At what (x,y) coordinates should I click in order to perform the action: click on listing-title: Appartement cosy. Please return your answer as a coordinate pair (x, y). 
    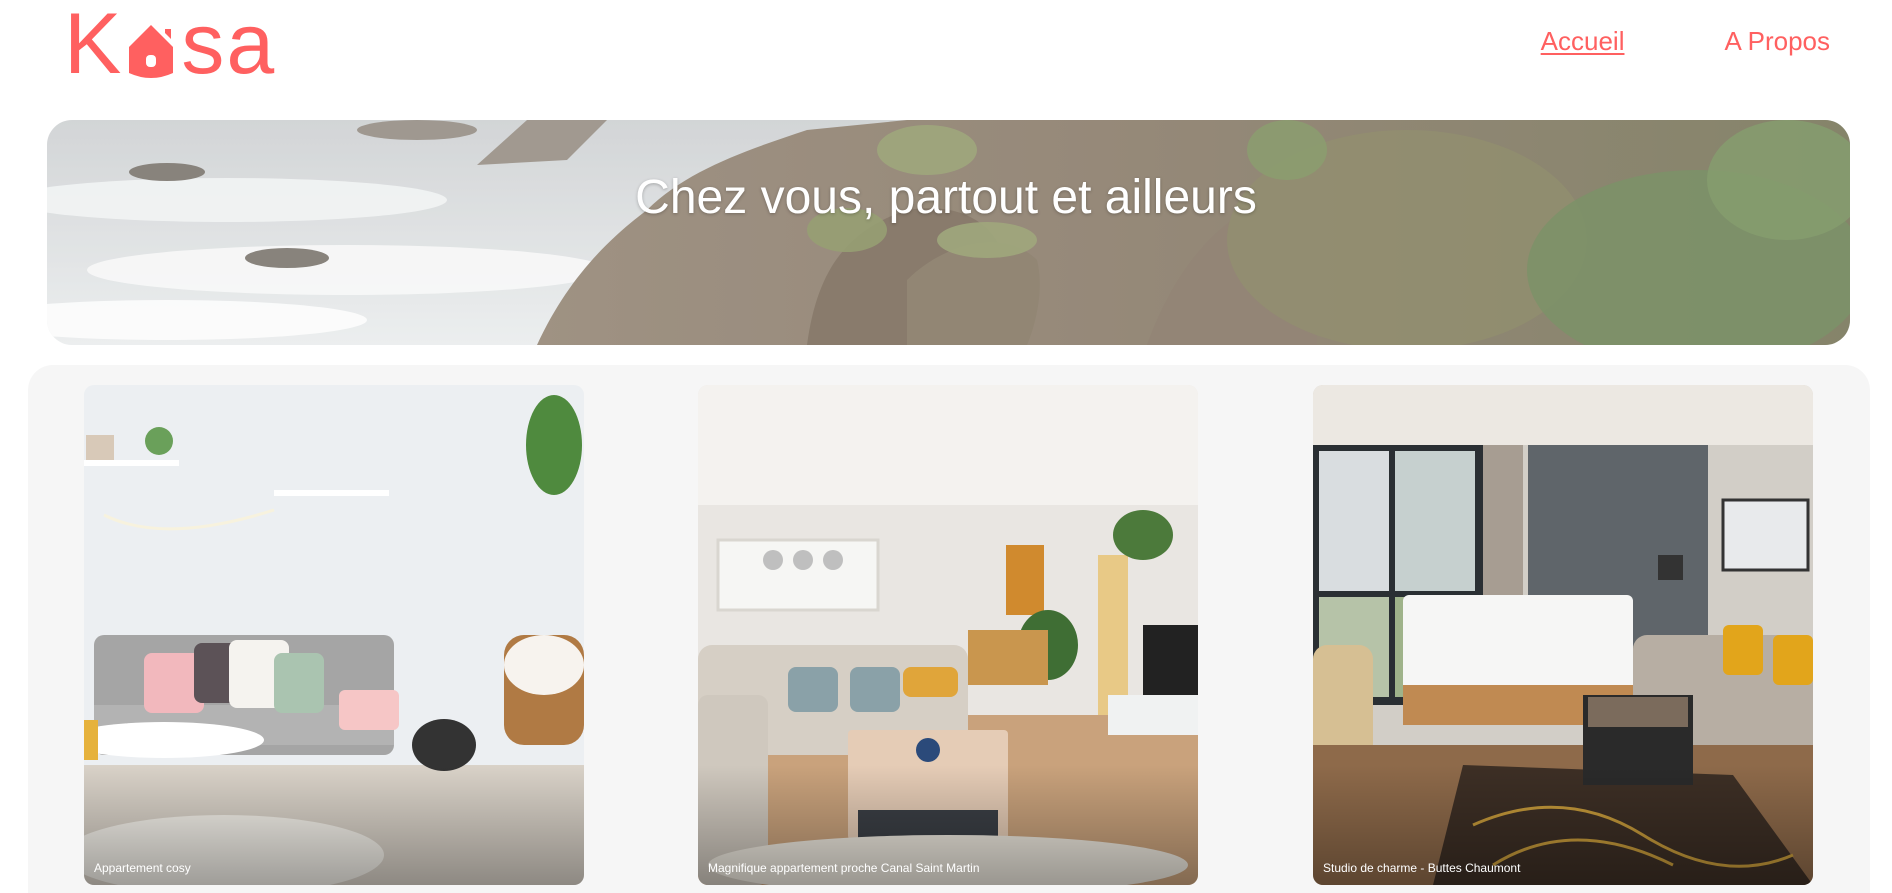
    Looking at the image, I should click on (142, 868).